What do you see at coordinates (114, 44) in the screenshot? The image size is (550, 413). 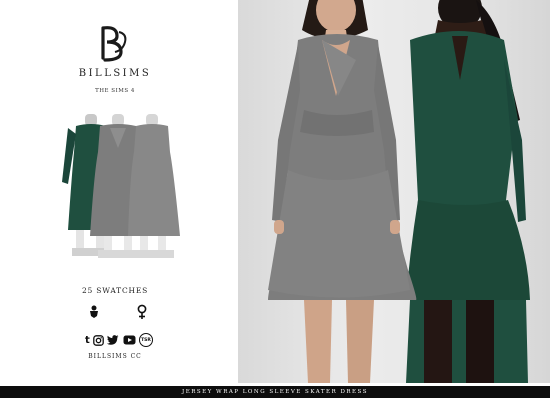 I see `bs-monogram-icon` at bounding box center [114, 44].